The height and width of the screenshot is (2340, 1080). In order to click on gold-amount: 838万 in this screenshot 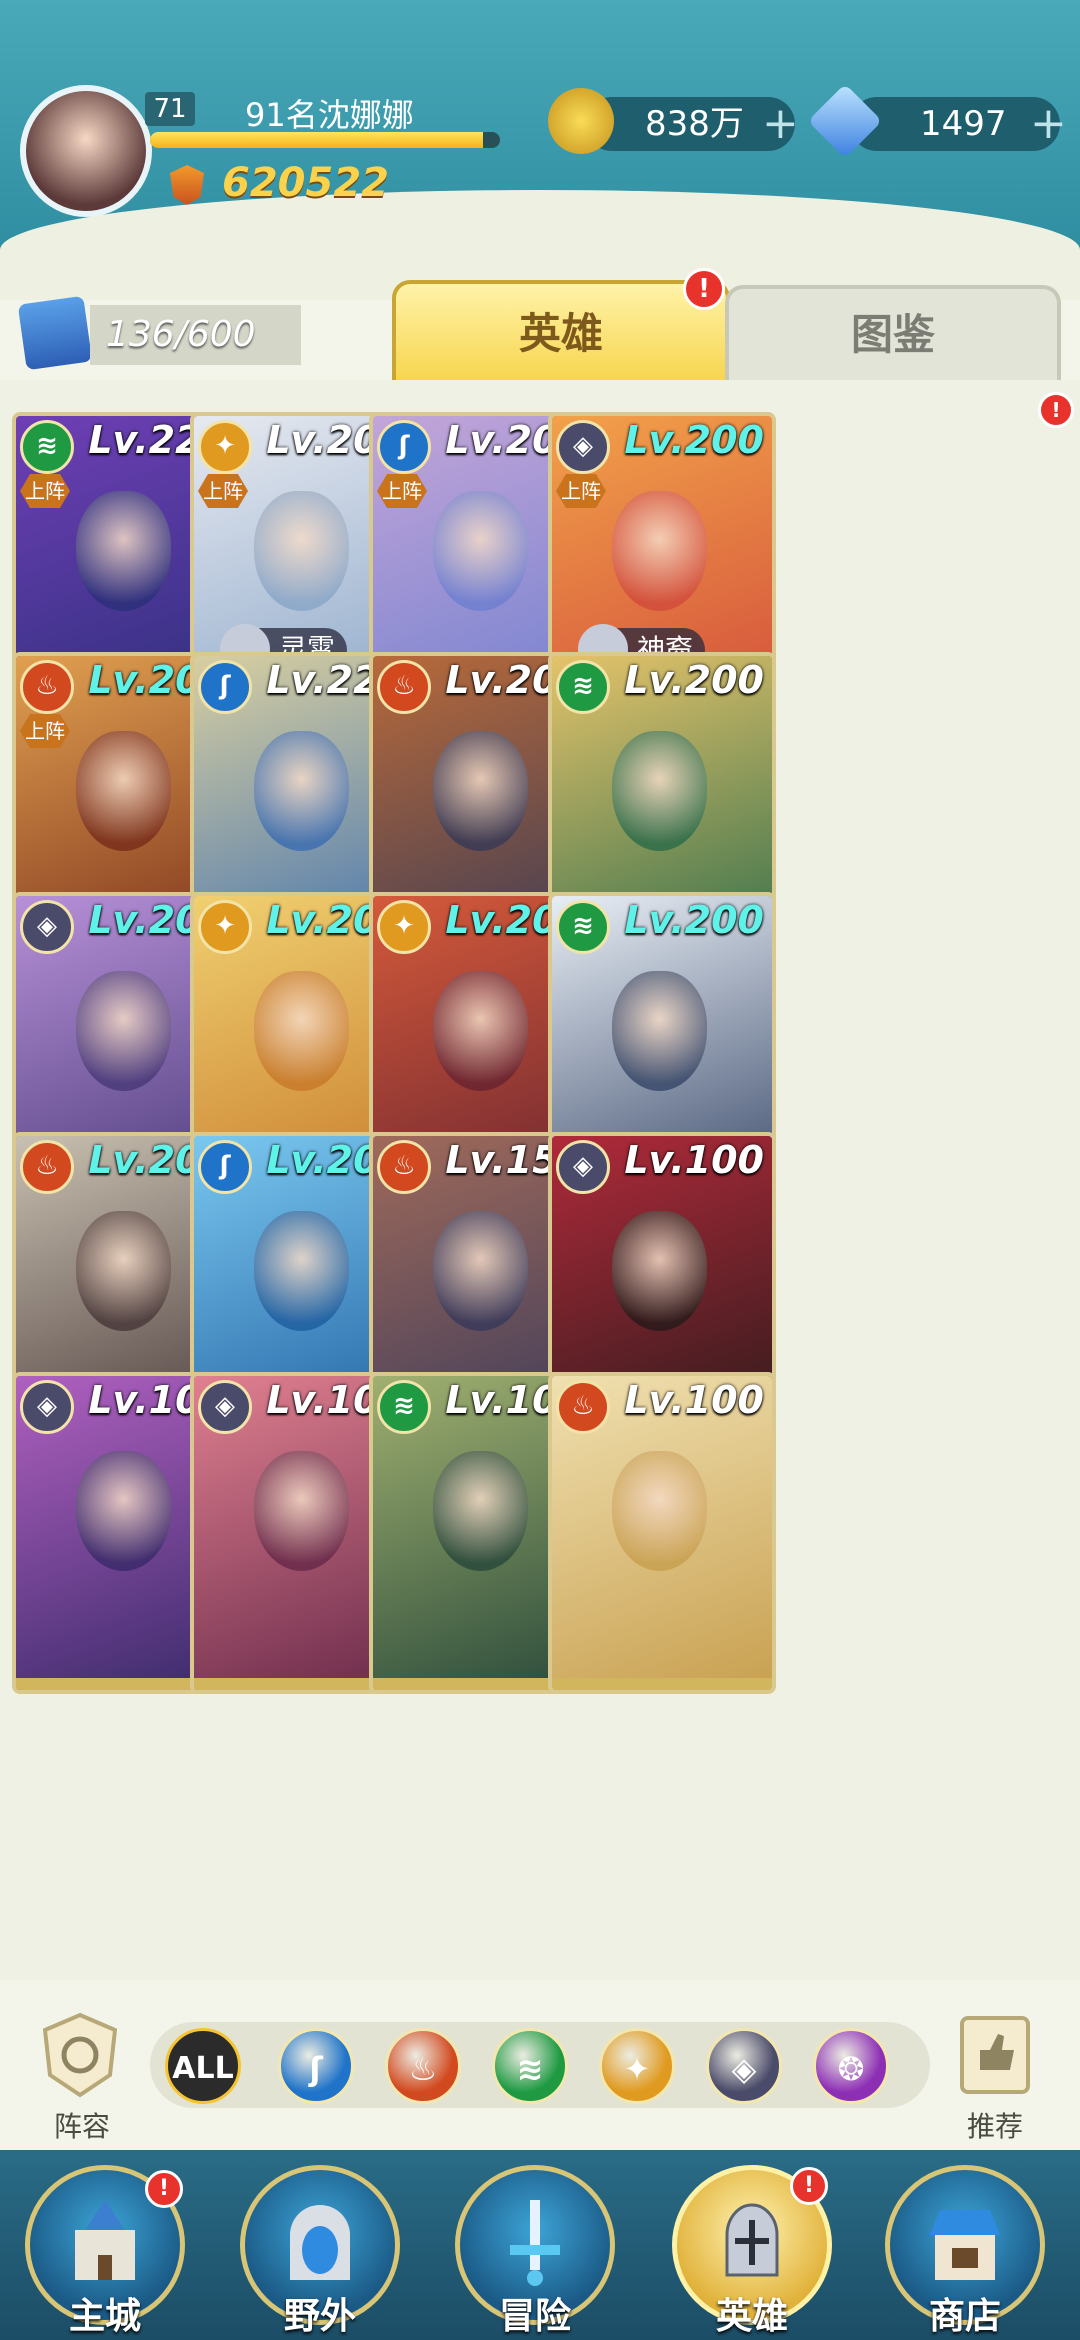, I will do `click(694, 124)`.